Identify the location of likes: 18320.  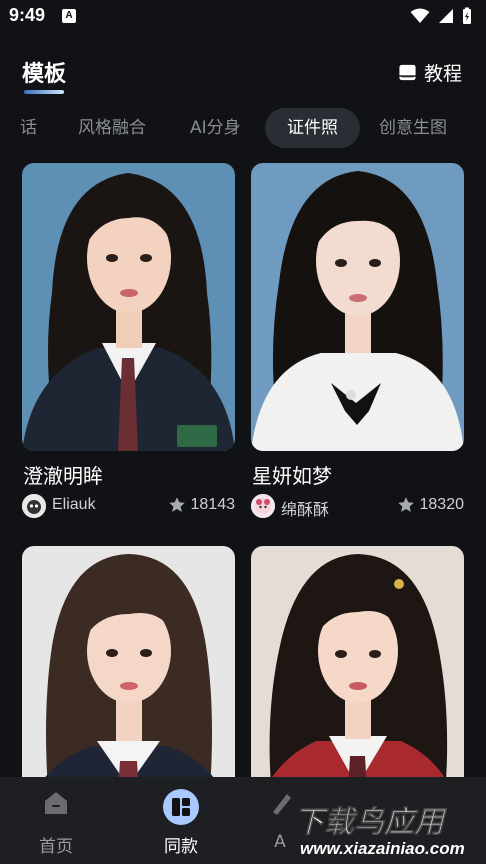
(431, 505).